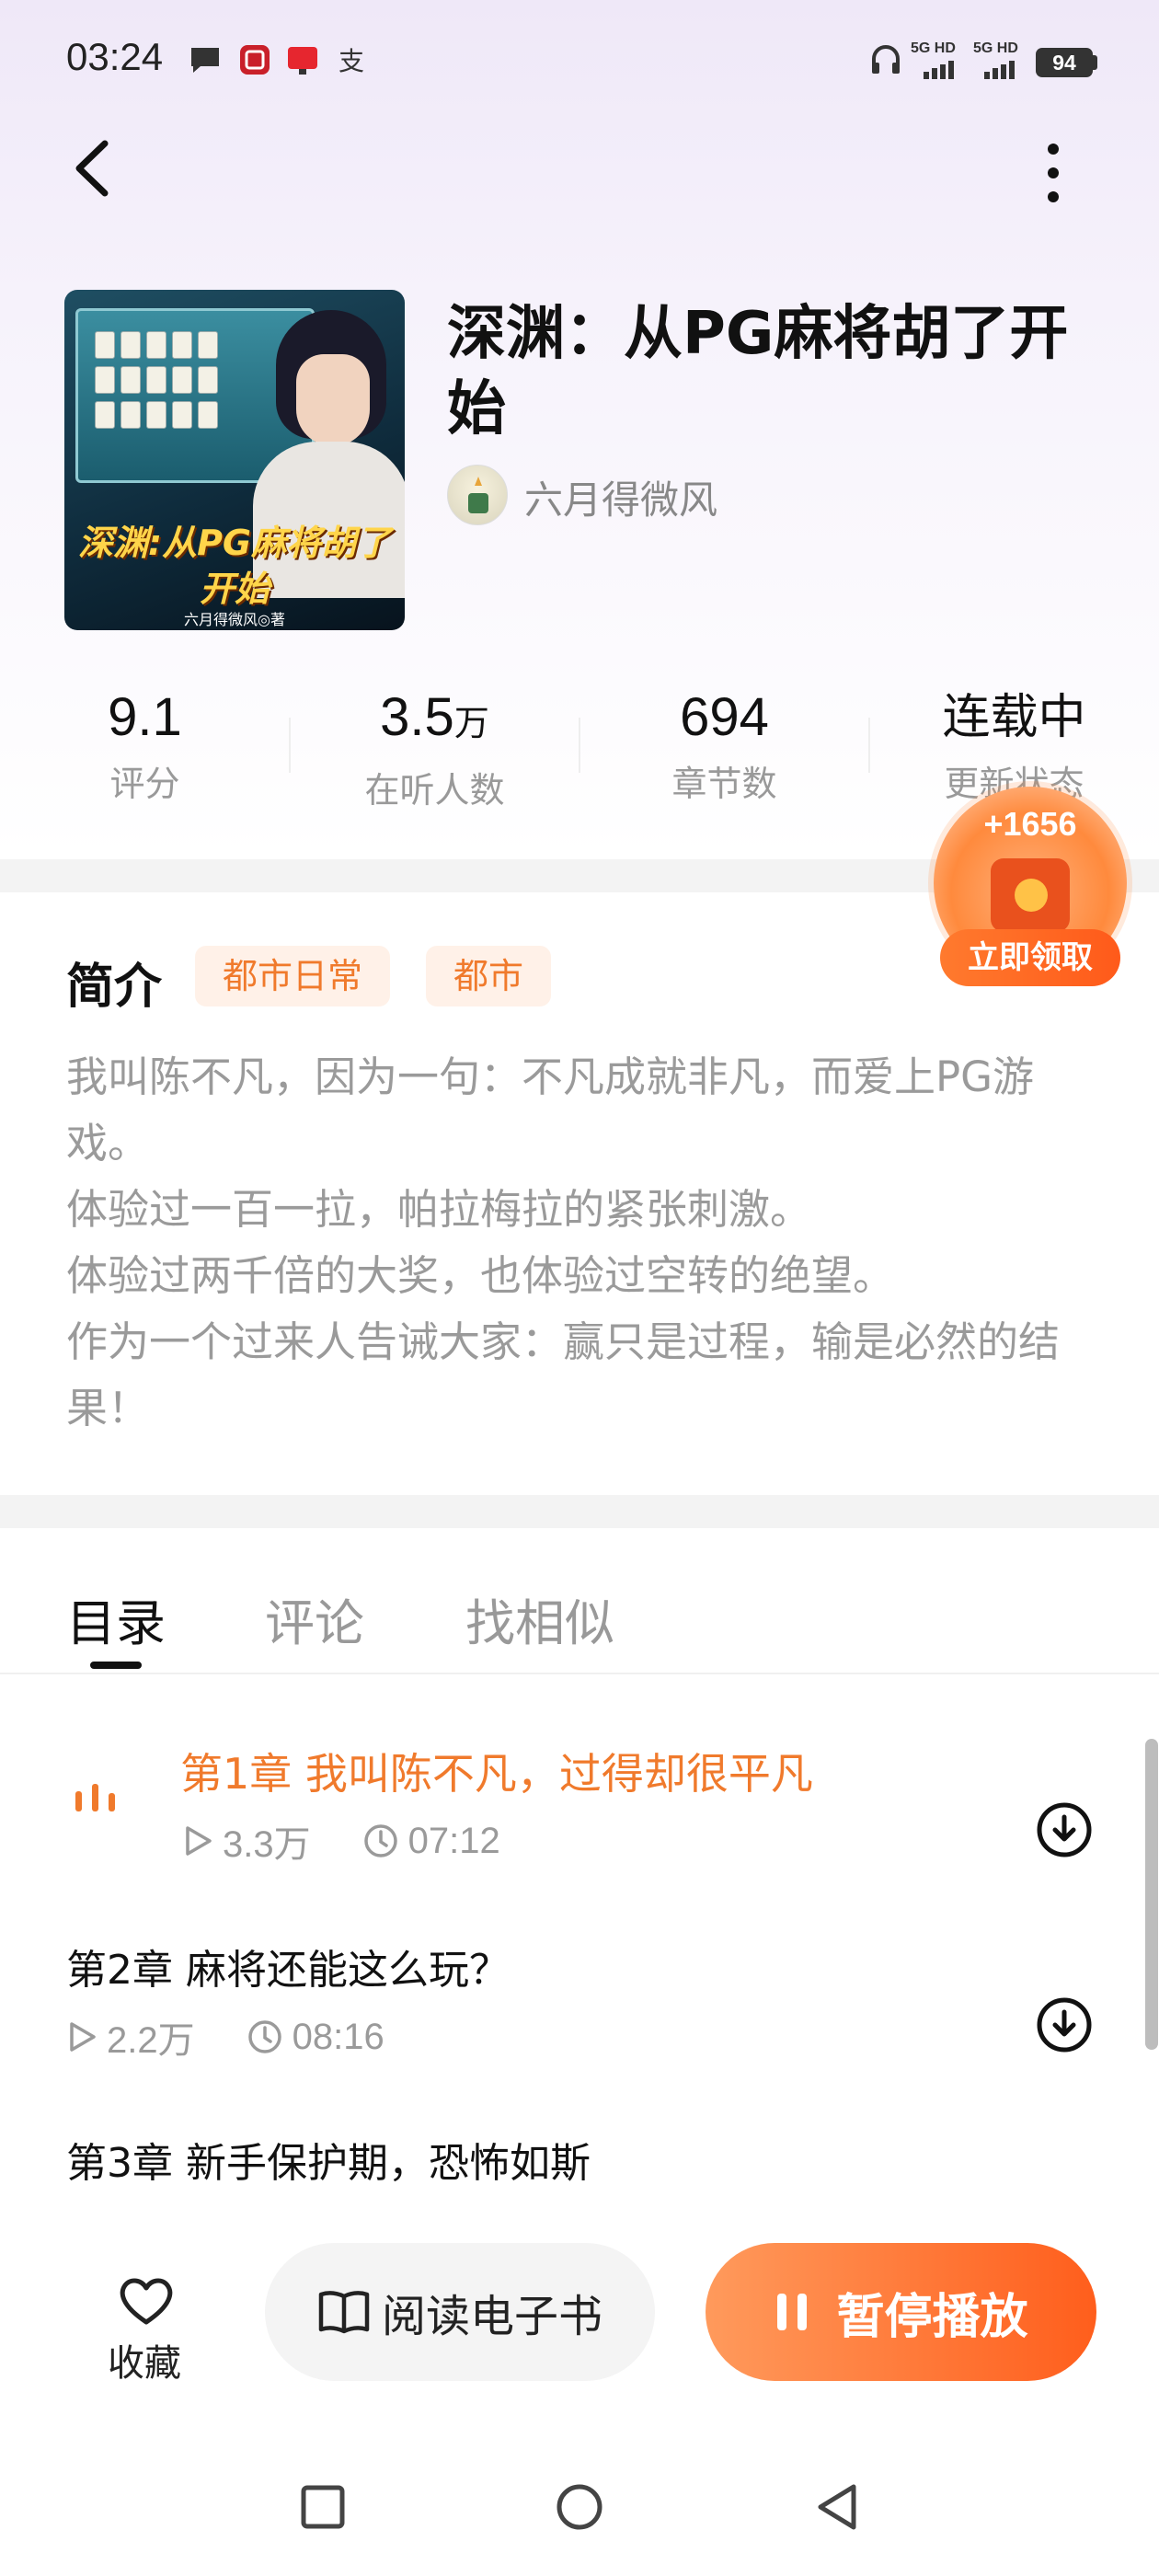  What do you see at coordinates (999, 70) in the screenshot?
I see `signal-2-icon` at bounding box center [999, 70].